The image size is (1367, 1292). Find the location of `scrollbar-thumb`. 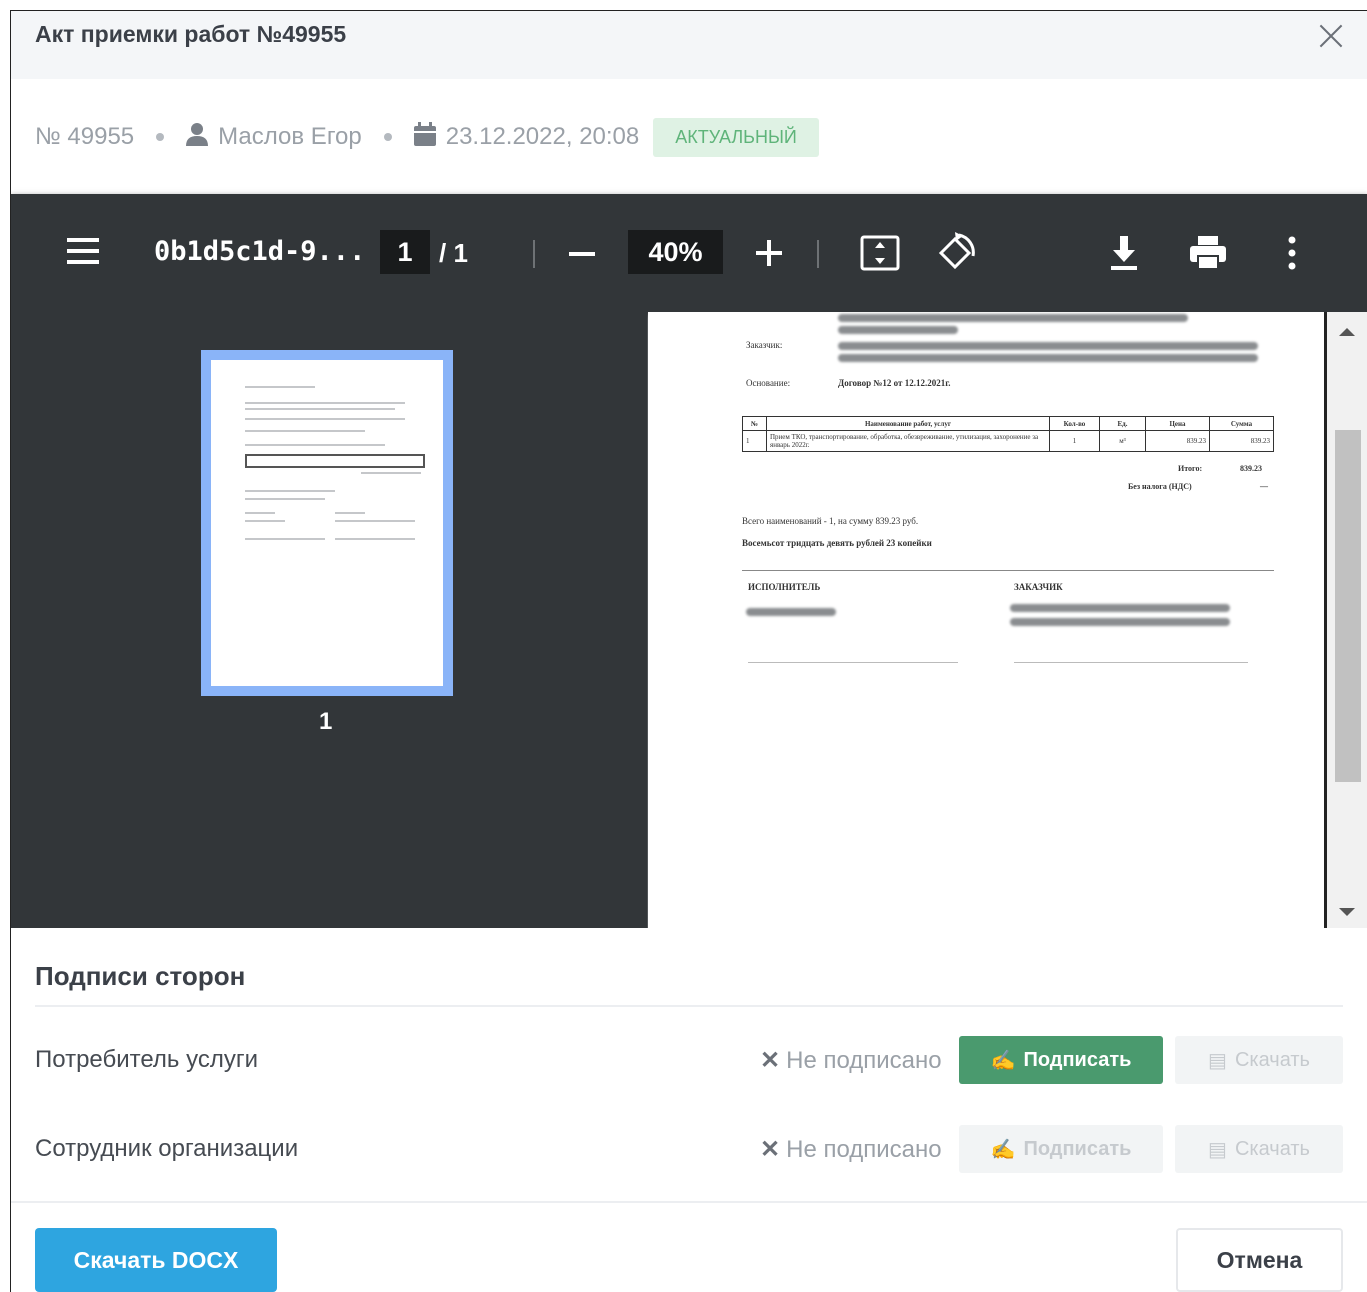

scrollbar-thumb is located at coordinates (1348, 606).